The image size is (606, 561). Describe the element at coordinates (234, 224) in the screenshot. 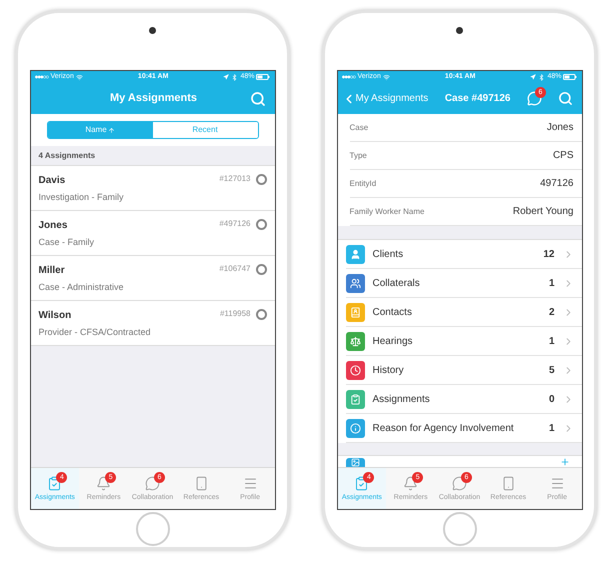

I see `case-number: #497126` at that location.